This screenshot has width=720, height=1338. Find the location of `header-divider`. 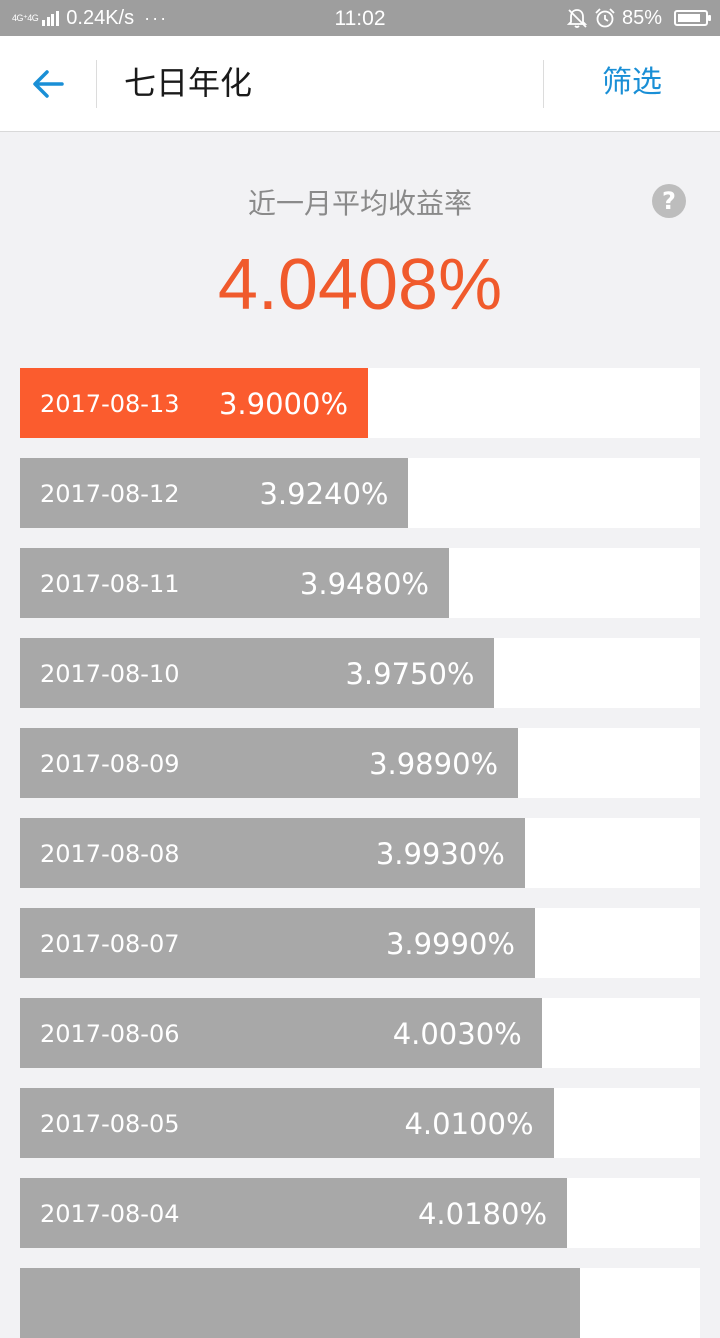

header-divider is located at coordinates (96, 84).